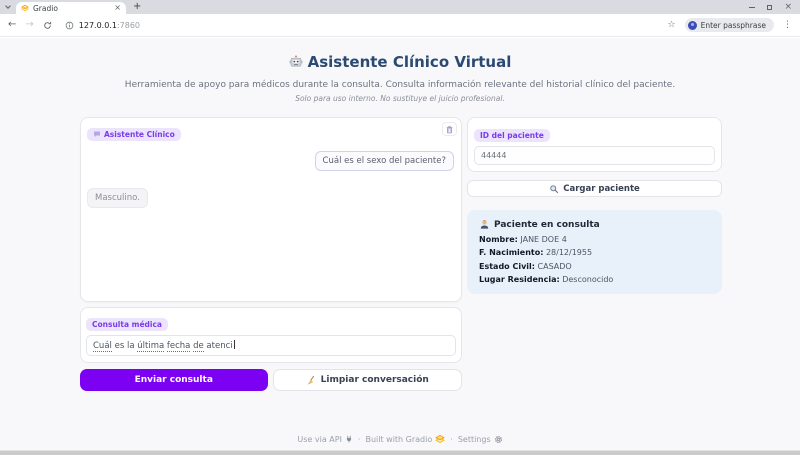 The height and width of the screenshot is (455, 800). Describe the element at coordinates (128, 25) in the screenshot. I see `url-port: :7860` at that location.